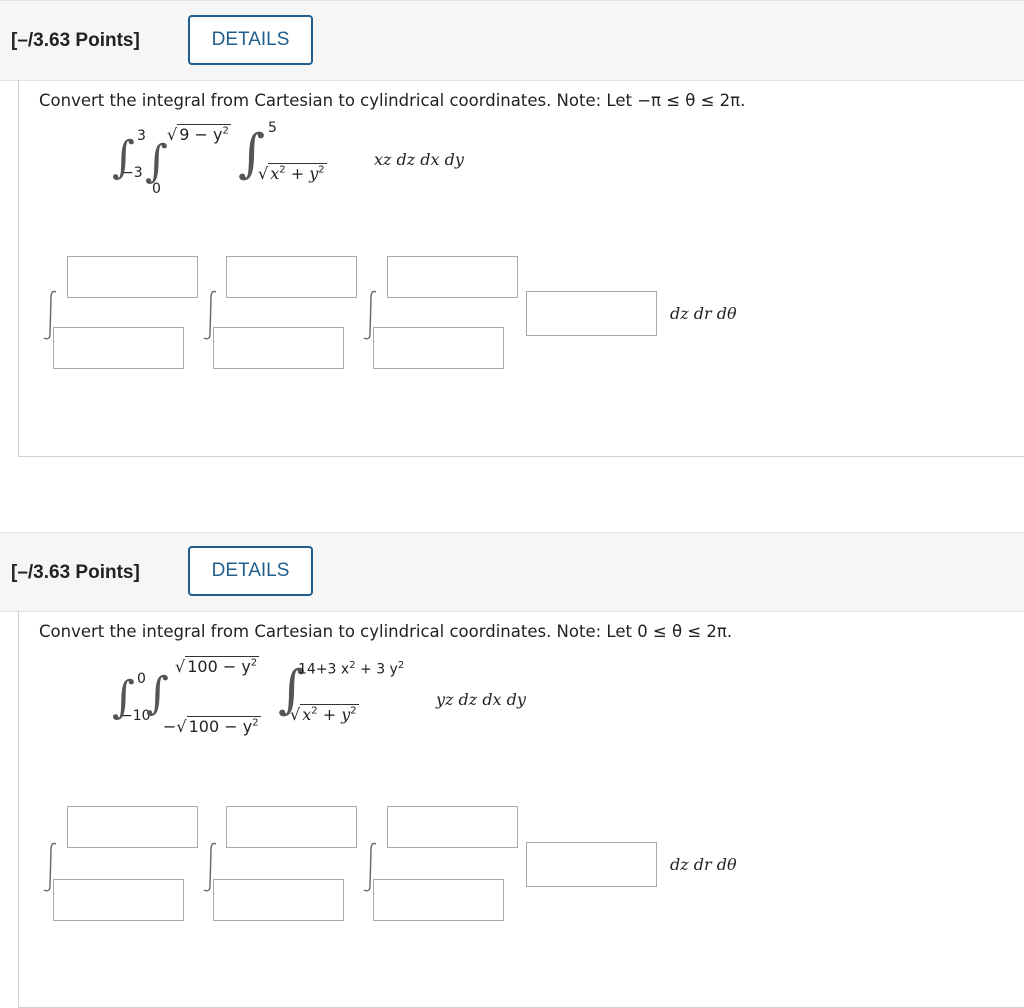  What do you see at coordinates (156, 189) in the screenshot?
I see `middle-lower-limit: 0` at bounding box center [156, 189].